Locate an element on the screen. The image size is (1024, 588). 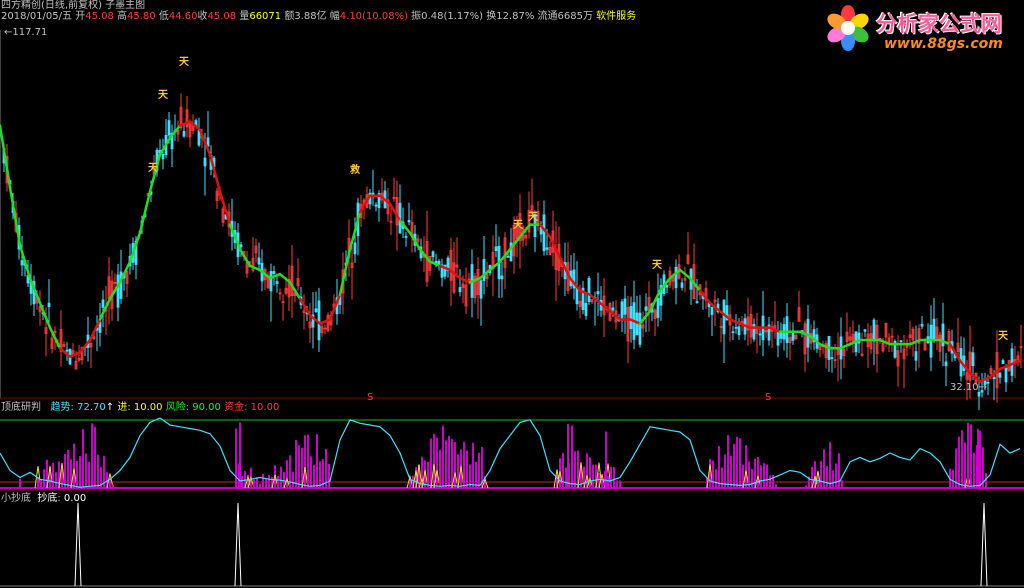
bottom-indicator-header: 小抄底 抄底: 0.00 is located at coordinates (44, 498).